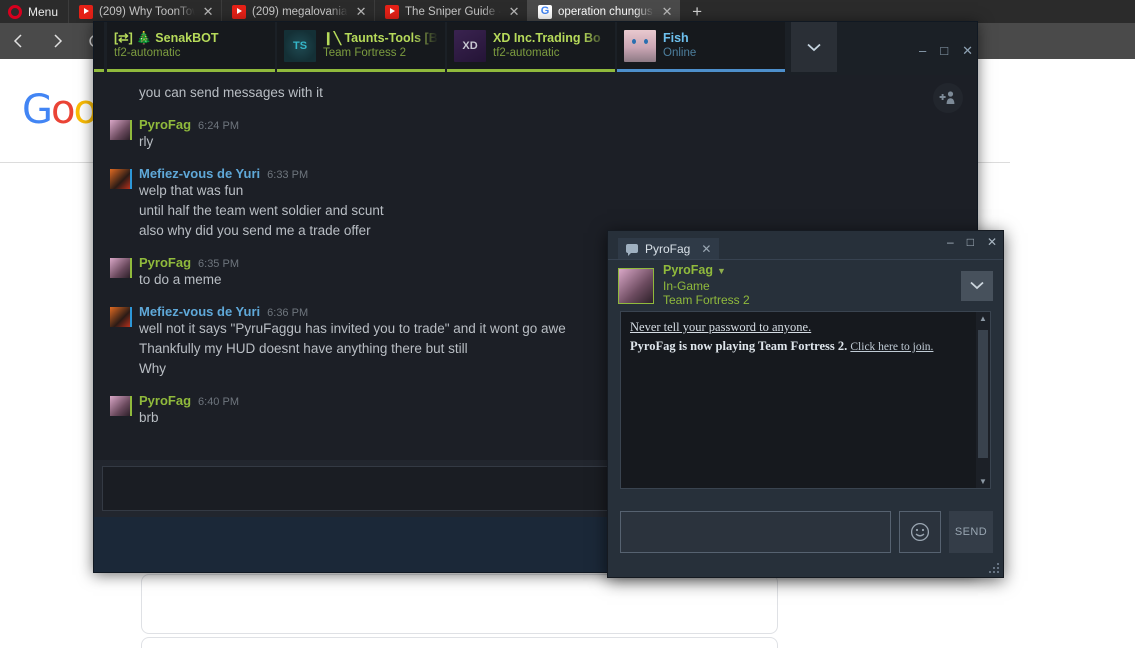 The height and width of the screenshot is (648, 1135). What do you see at coordinates (701, 47) in the screenshot?
I see `friend-tab-fish: Fish Online` at bounding box center [701, 47].